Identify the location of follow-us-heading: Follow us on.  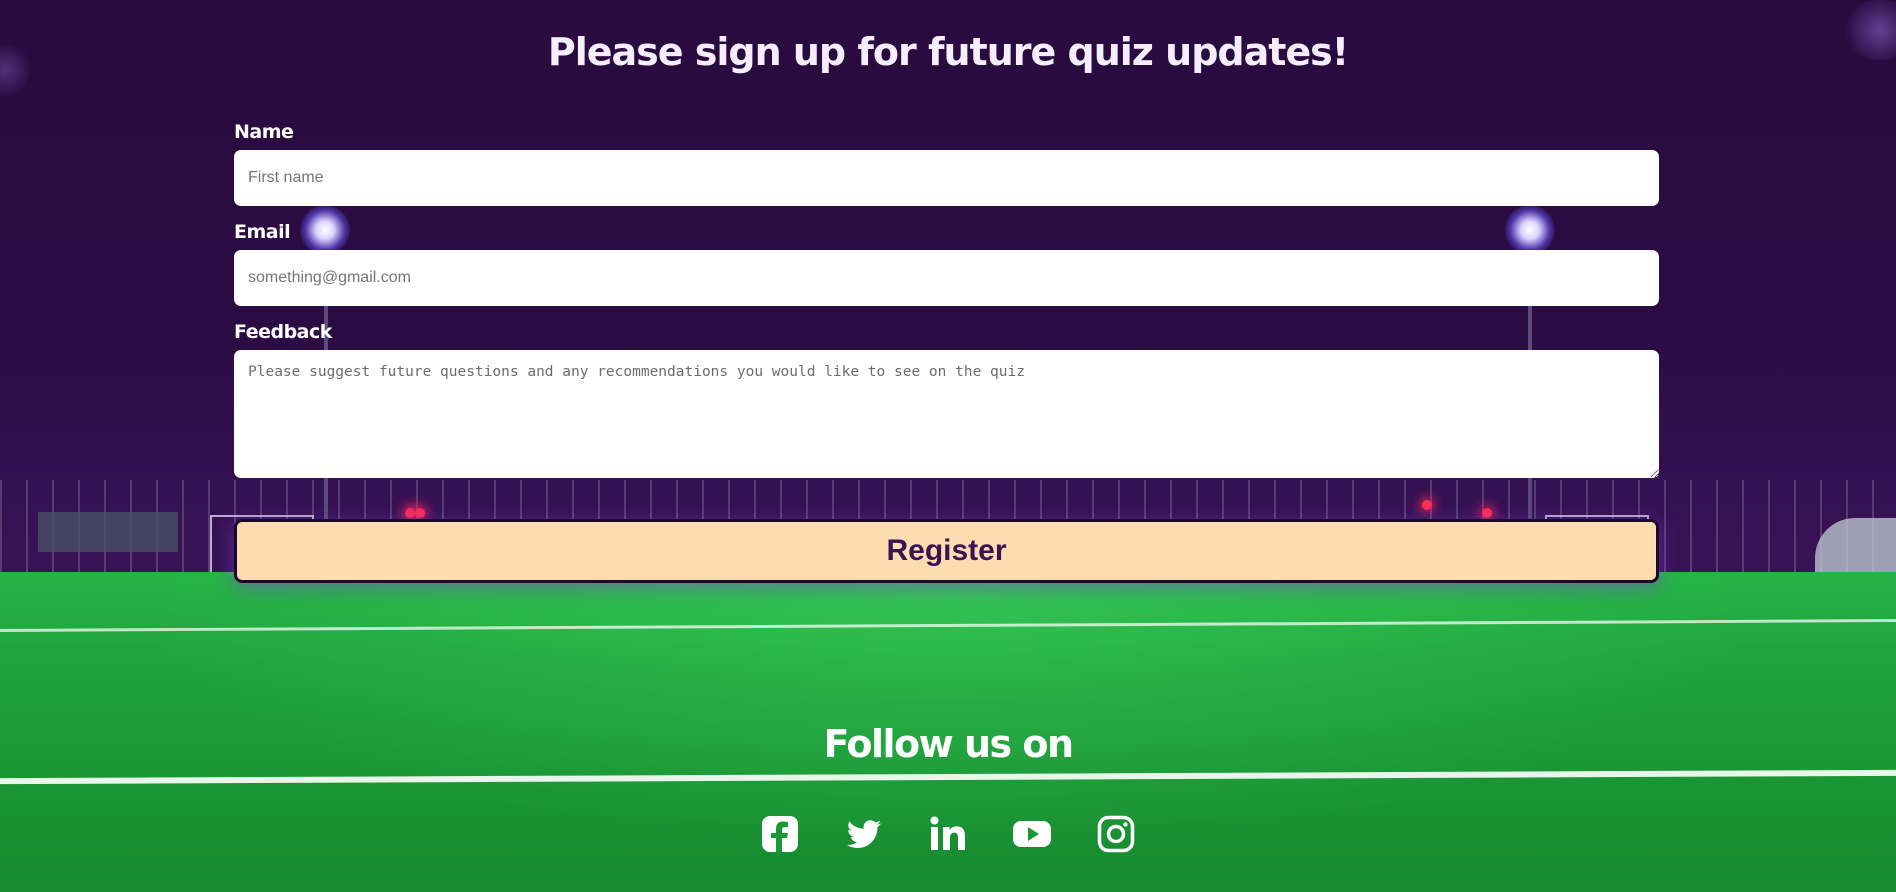
(948, 744).